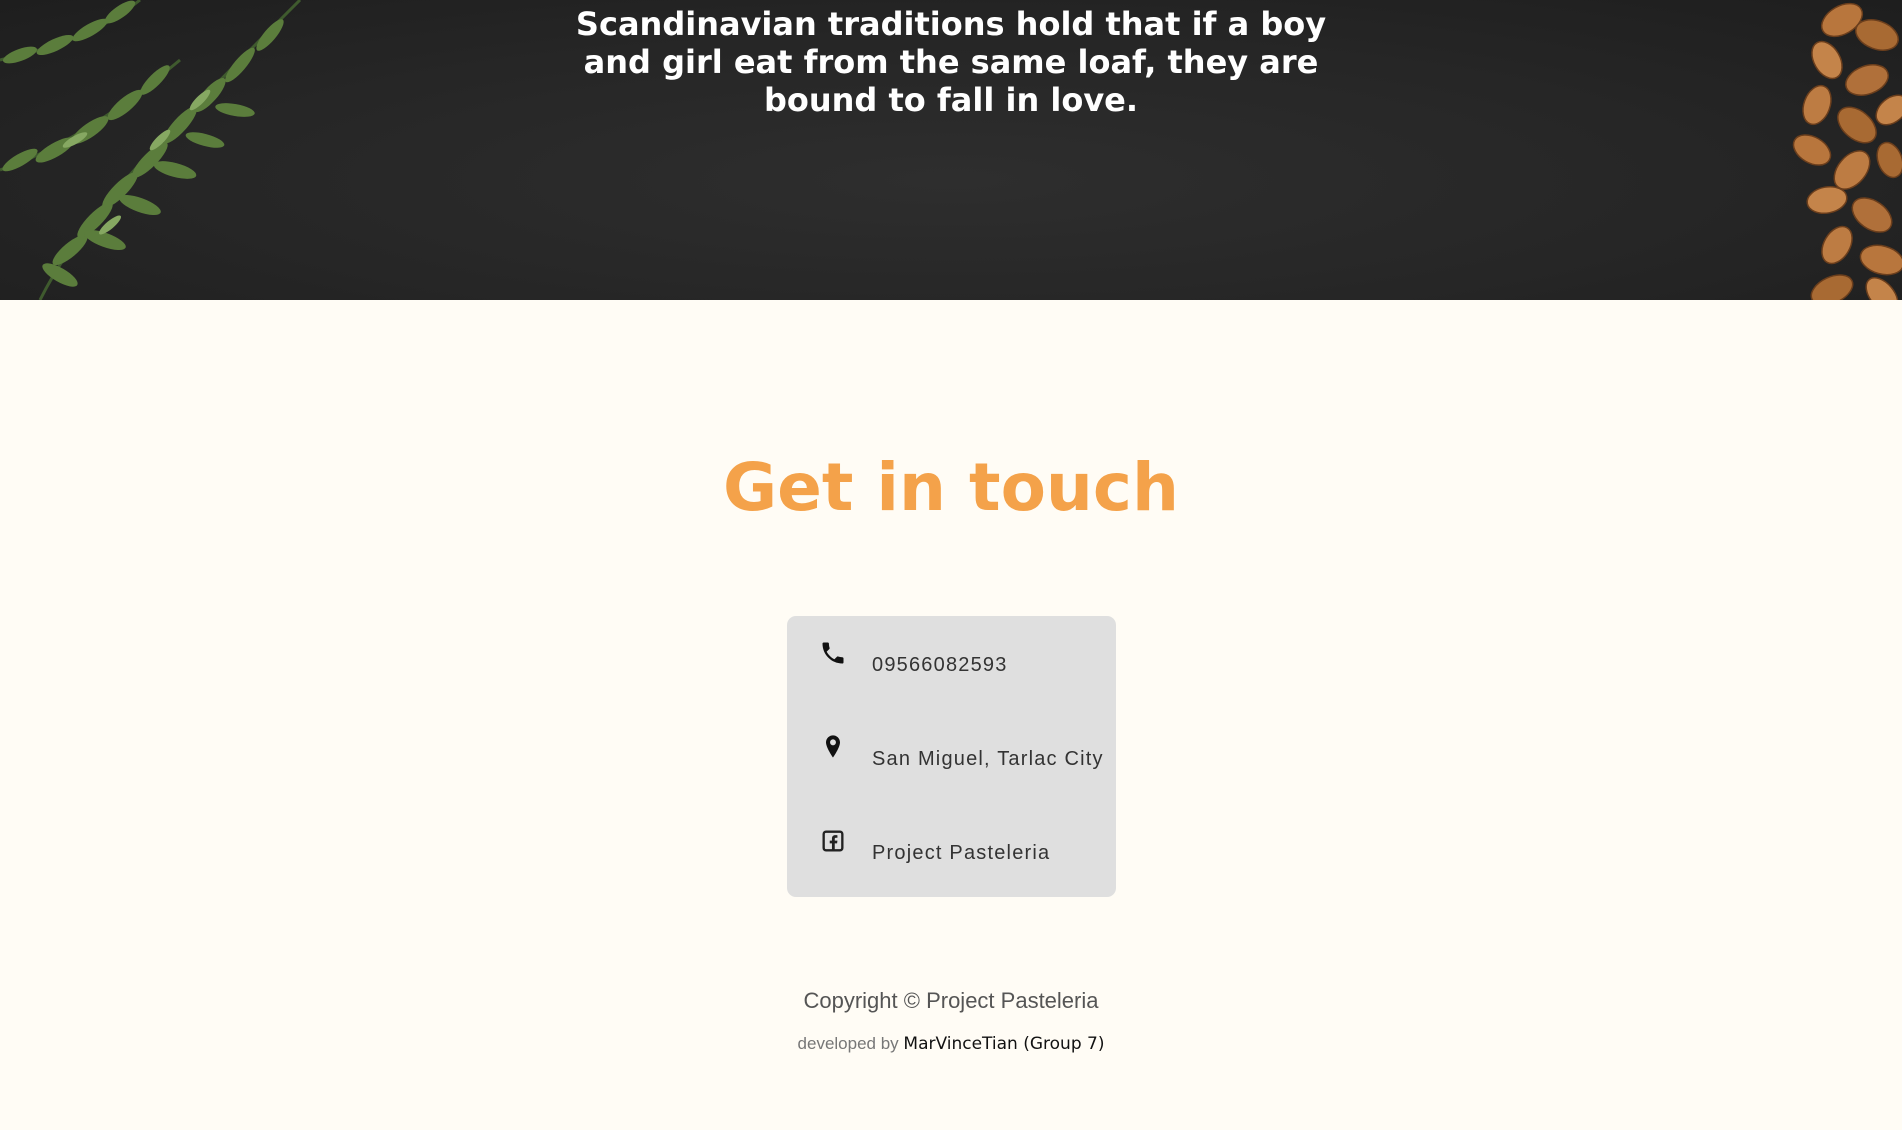  What do you see at coordinates (961, 853) in the screenshot?
I see `contact-facebook-text: Project Pasteleria` at bounding box center [961, 853].